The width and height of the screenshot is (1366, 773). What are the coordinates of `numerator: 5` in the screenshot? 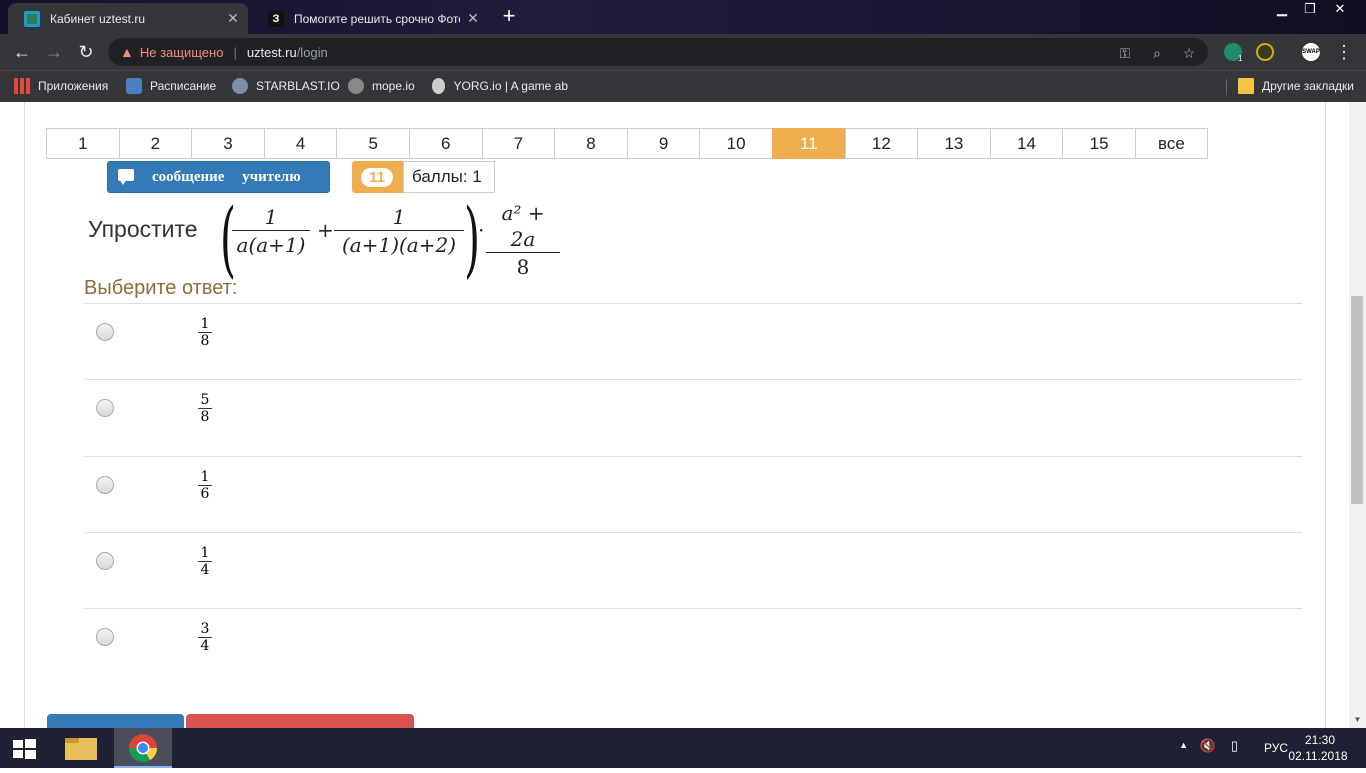 It's located at (205, 400).